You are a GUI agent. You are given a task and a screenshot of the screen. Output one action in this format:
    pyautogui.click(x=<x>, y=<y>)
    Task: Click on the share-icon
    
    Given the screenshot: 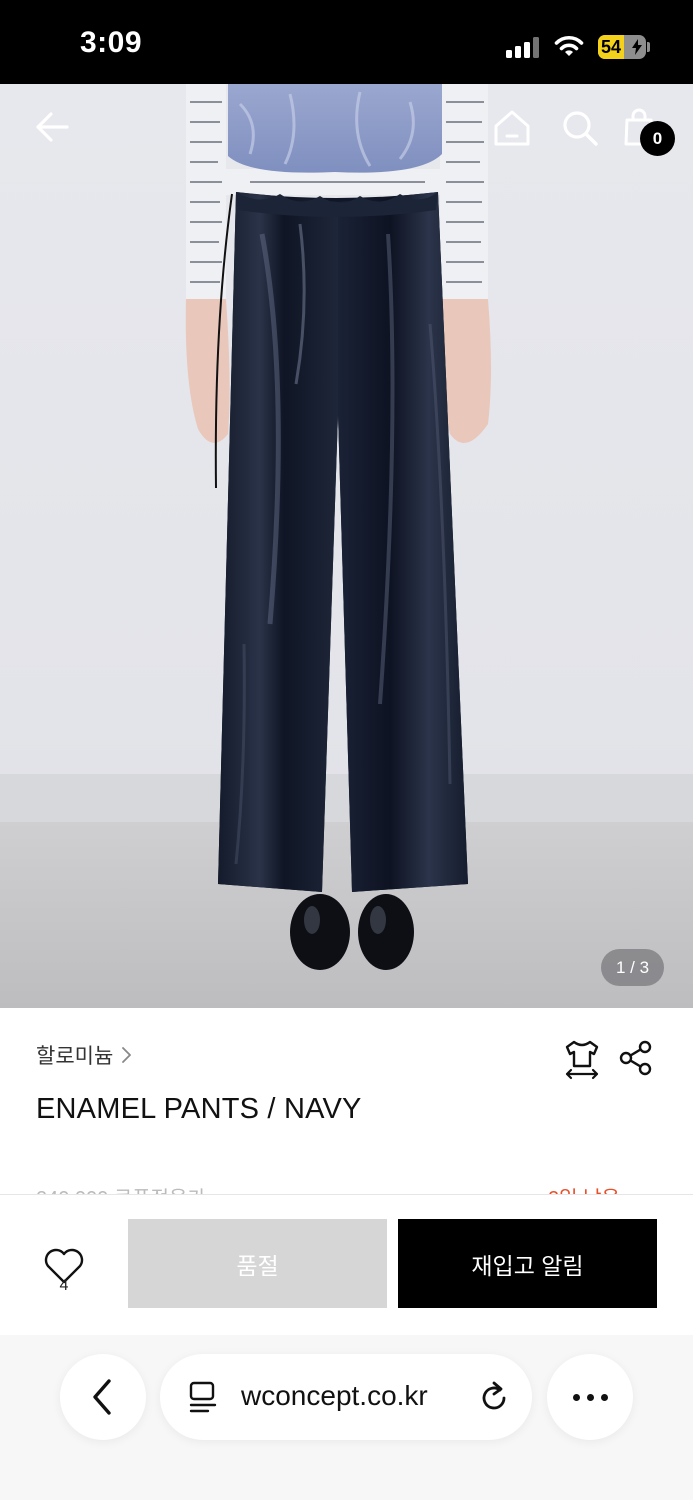 What is the action you would take?
    pyautogui.click(x=636, y=1058)
    